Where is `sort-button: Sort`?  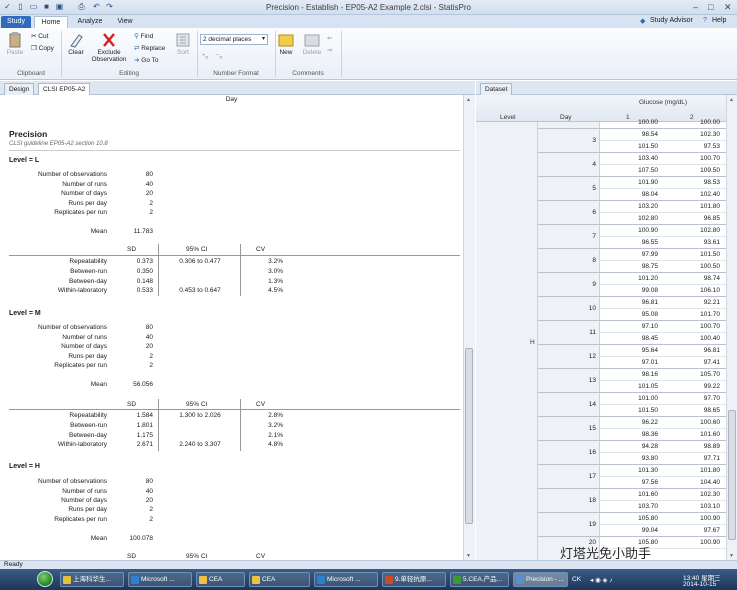 sort-button: Sort is located at coordinates (183, 44).